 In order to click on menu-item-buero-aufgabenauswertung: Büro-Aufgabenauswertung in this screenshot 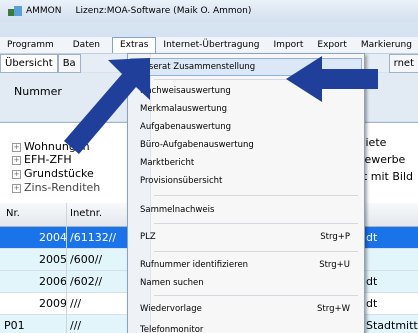, I will do `click(245, 145)`.